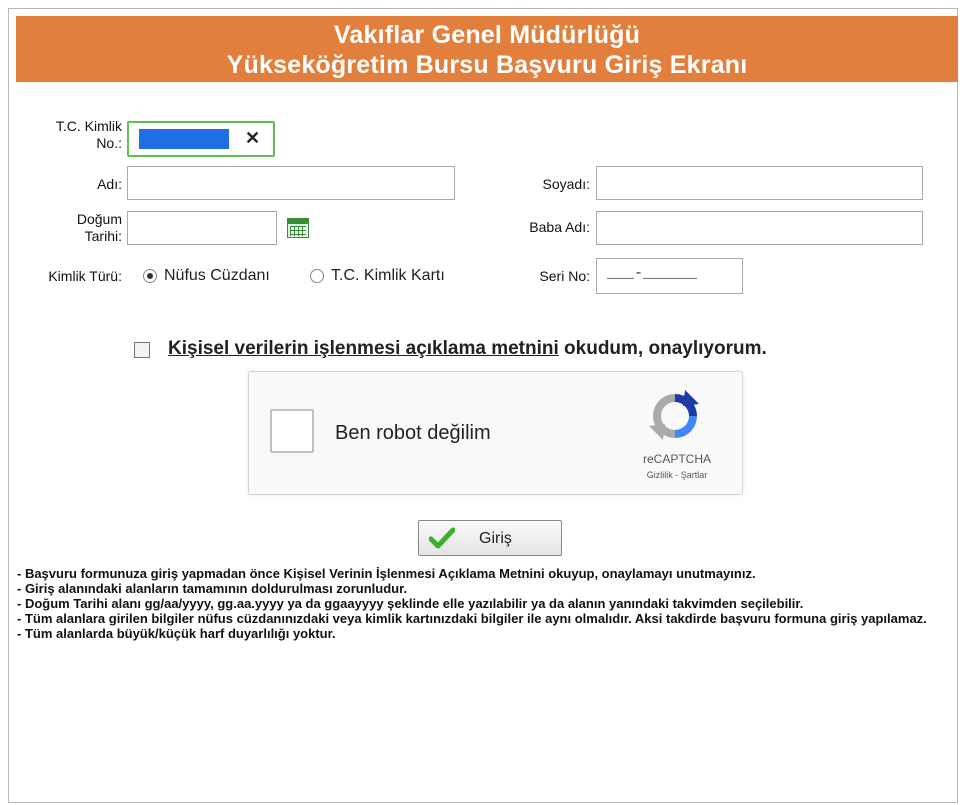 The image size is (964, 805). Describe the element at coordinates (677, 475) in the screenshot. I see `recaptcha-privacy-terms-links: Gizlilik - Şartlar` at that location.